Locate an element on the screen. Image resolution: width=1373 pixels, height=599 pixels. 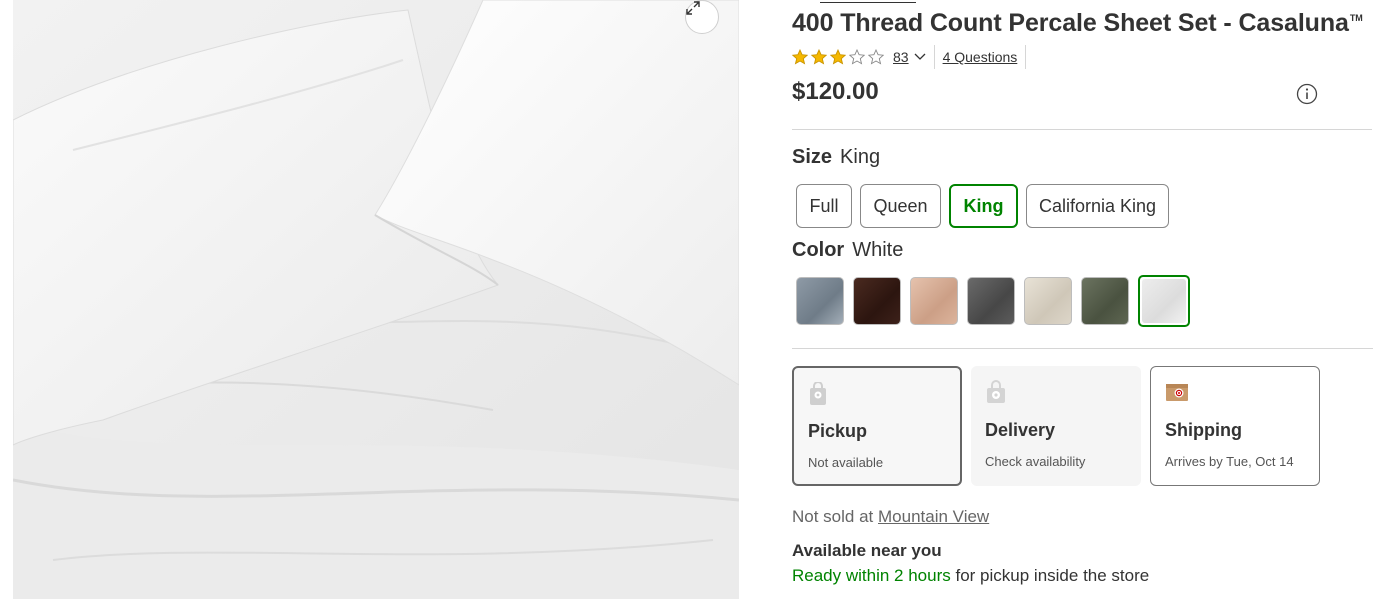
rating-count-link: 83 is located at coordinates (901, 57).